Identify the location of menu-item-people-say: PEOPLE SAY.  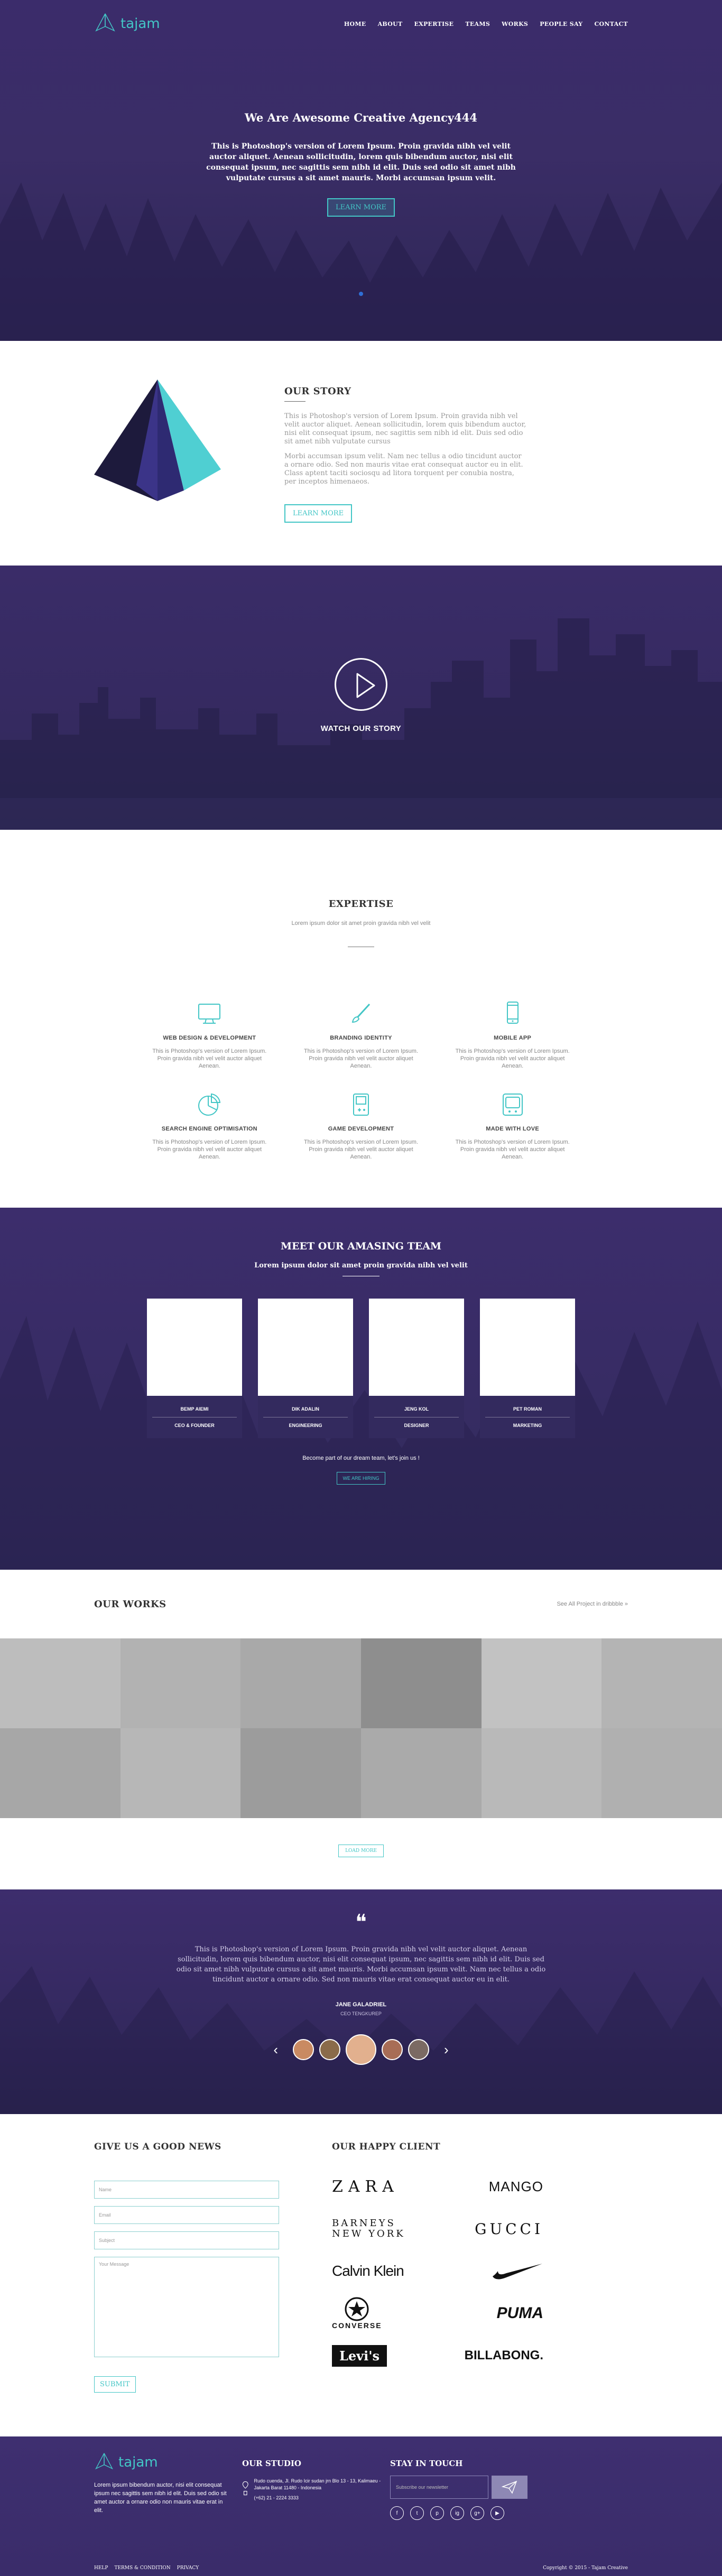
(561, 24).